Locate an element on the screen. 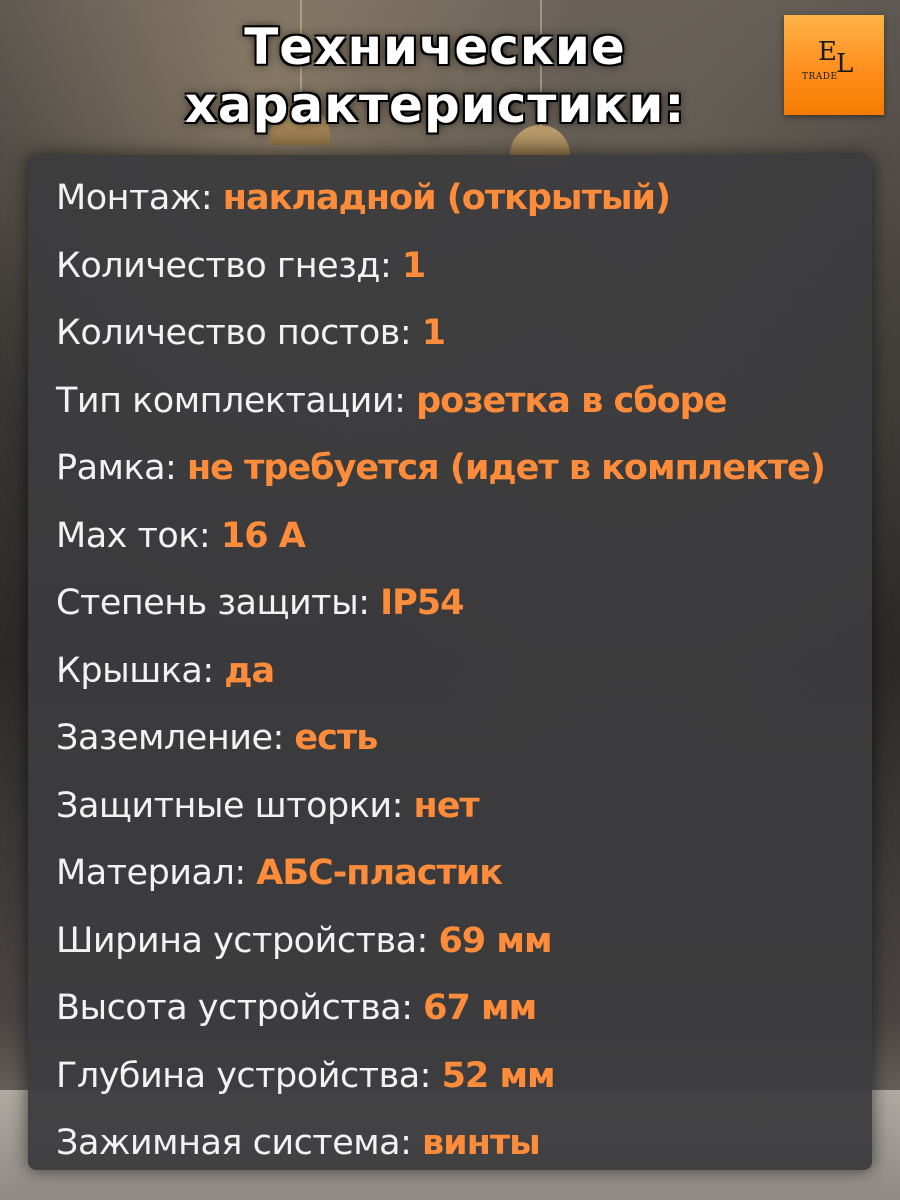 This screenshot has width=900, height=1200. spec-label: Степень защиты: is located at coordinates (218, 603).